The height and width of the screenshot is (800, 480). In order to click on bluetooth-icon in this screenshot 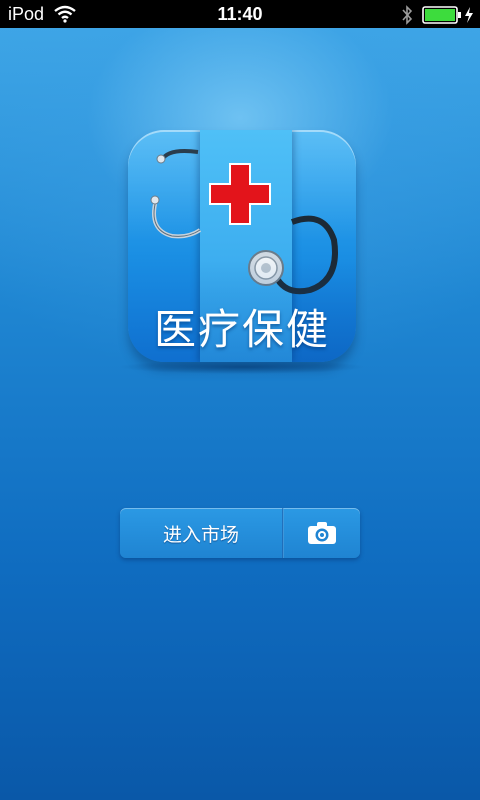, I will do `click(407, 15)`.